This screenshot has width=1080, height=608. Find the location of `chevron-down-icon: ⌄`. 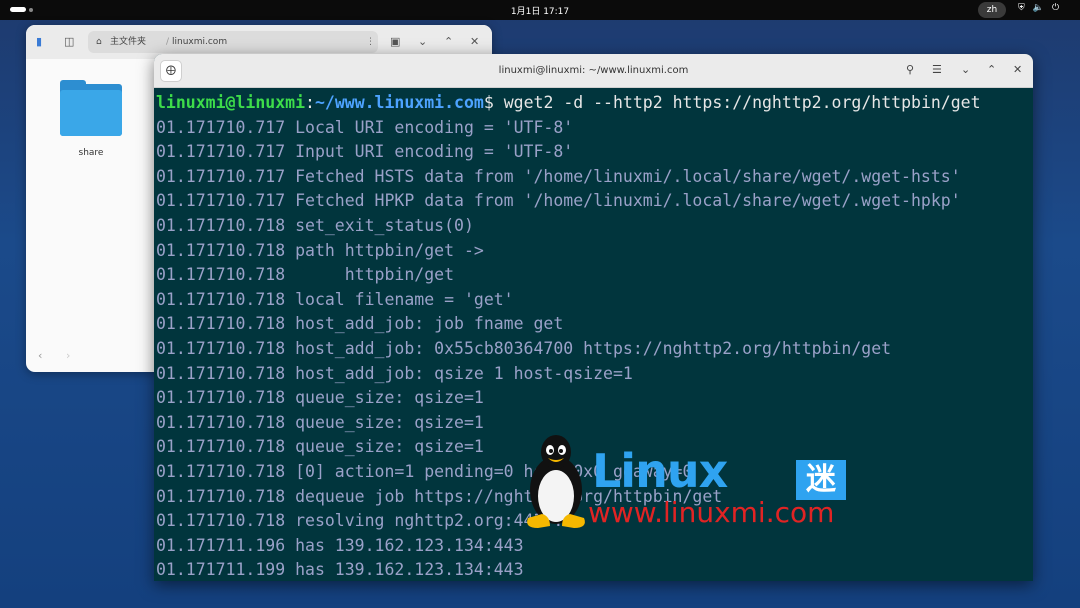

chevron-down-icon: ⌄ is located at coordinates (422, 42).